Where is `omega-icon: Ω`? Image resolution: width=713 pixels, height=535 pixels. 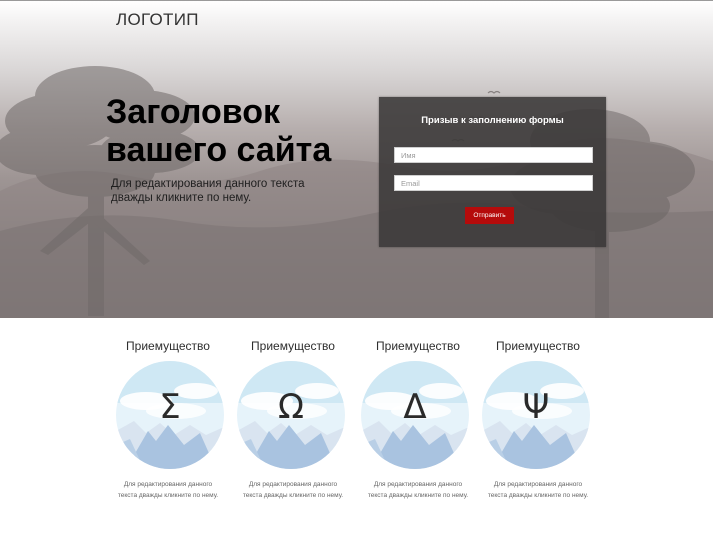
omega-icon: Ω is located at coordinates (291, 407).